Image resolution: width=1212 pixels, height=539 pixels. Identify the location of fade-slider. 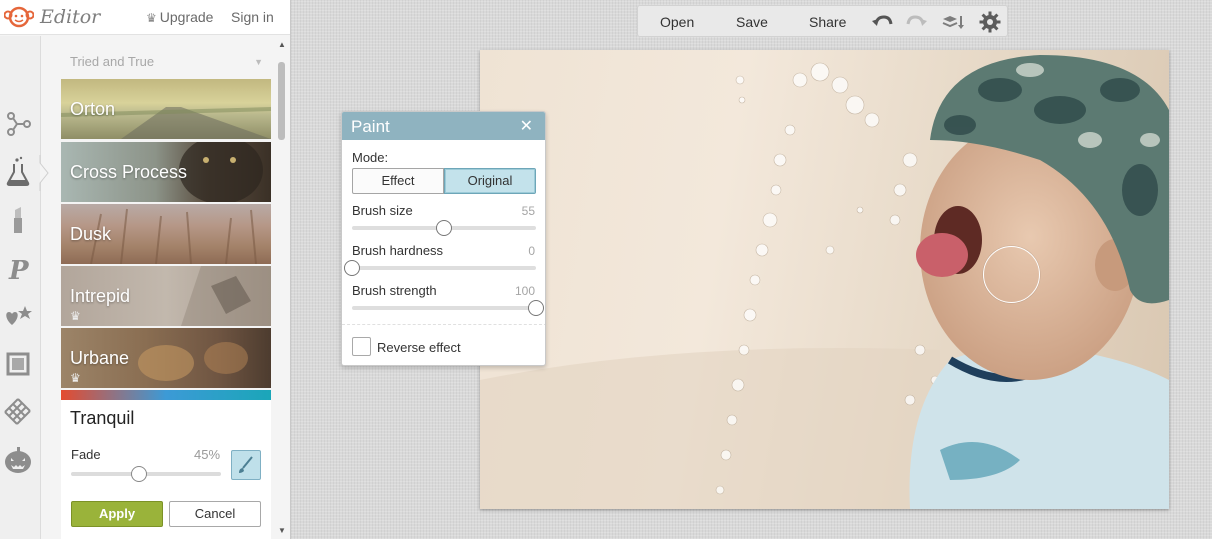
(146, 474).